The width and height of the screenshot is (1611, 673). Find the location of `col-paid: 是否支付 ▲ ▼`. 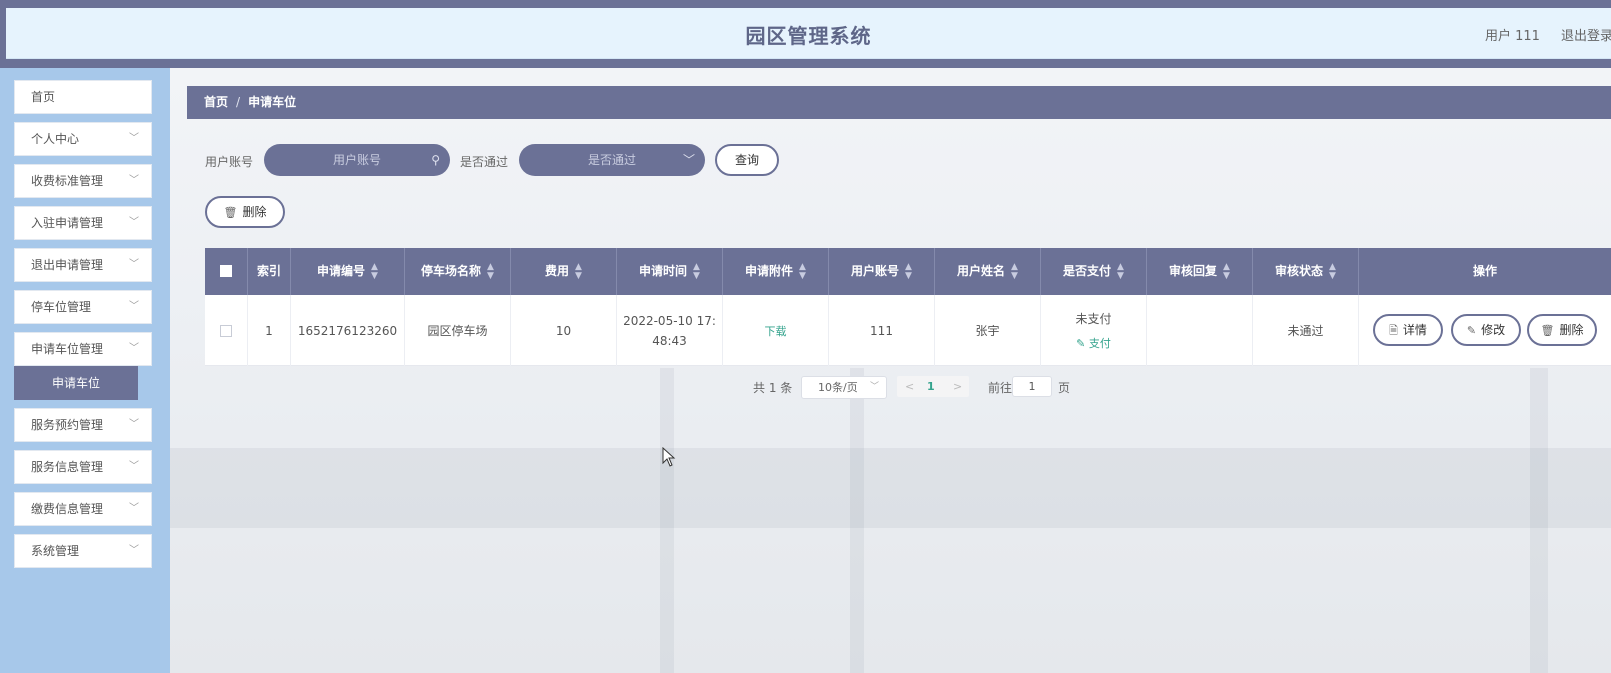

col-paid: 是否支付 ▲ ▼ is located at coordinates (1094, 271).